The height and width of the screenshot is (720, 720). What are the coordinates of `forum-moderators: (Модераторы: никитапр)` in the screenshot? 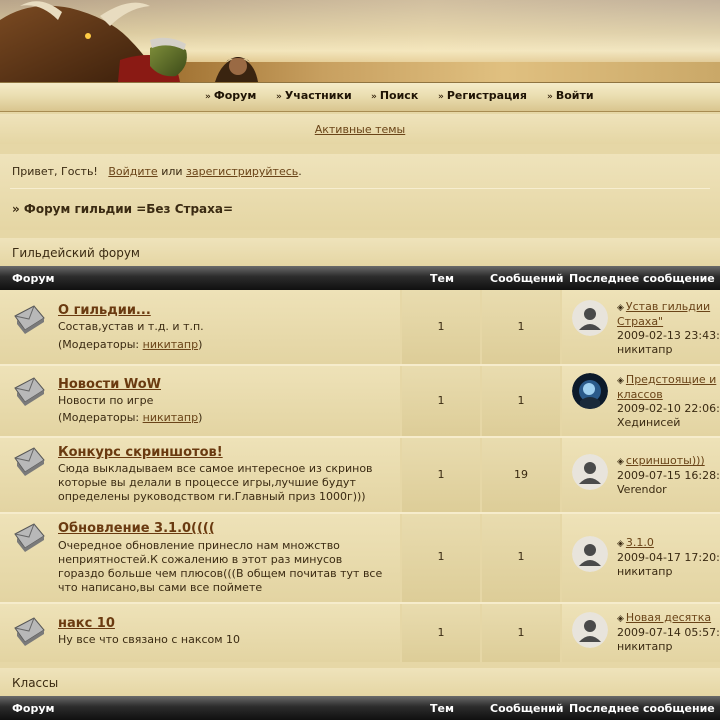 It's located at (130, 344).